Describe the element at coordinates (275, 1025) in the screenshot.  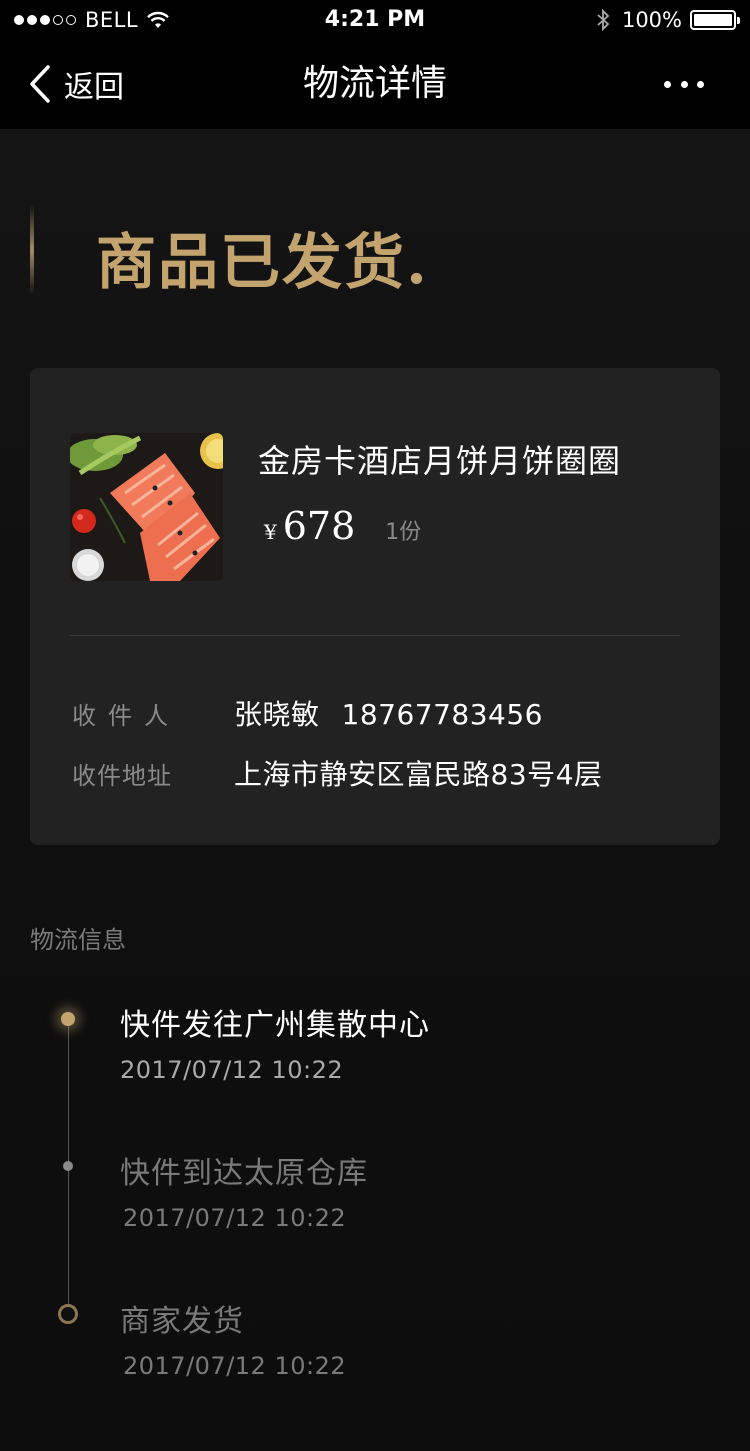
I see `timeline-event-text: 快件发往广州集散中心` at that location.